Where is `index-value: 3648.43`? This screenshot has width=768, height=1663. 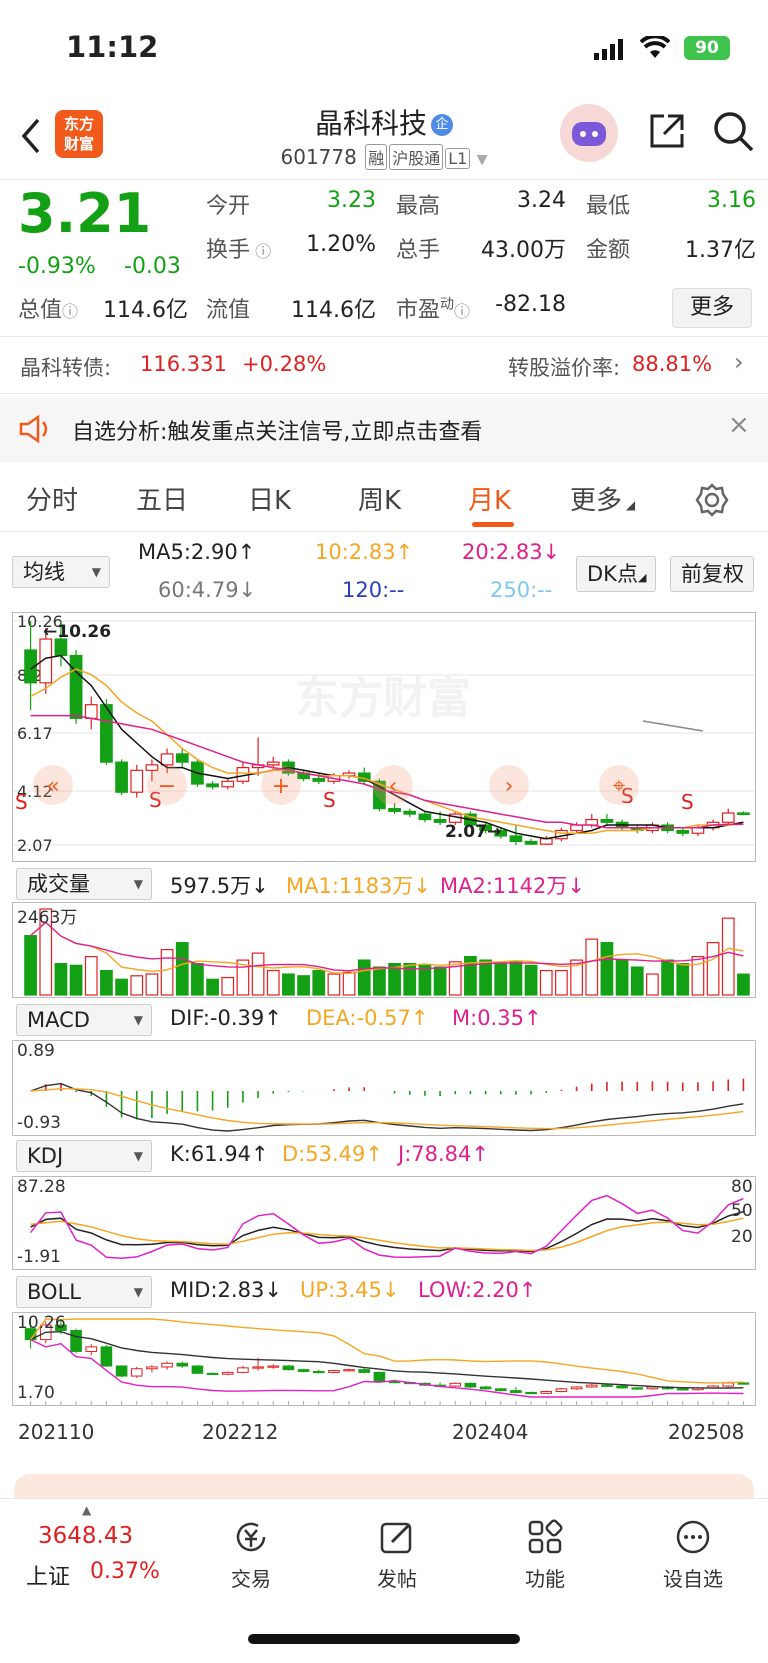
index-value: 3648.43 is located at coordinates (85, 1536).